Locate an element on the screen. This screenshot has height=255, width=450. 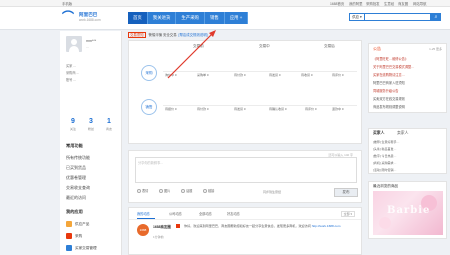
tab-seller: 卖家人 is located at coordinates (402, 133).